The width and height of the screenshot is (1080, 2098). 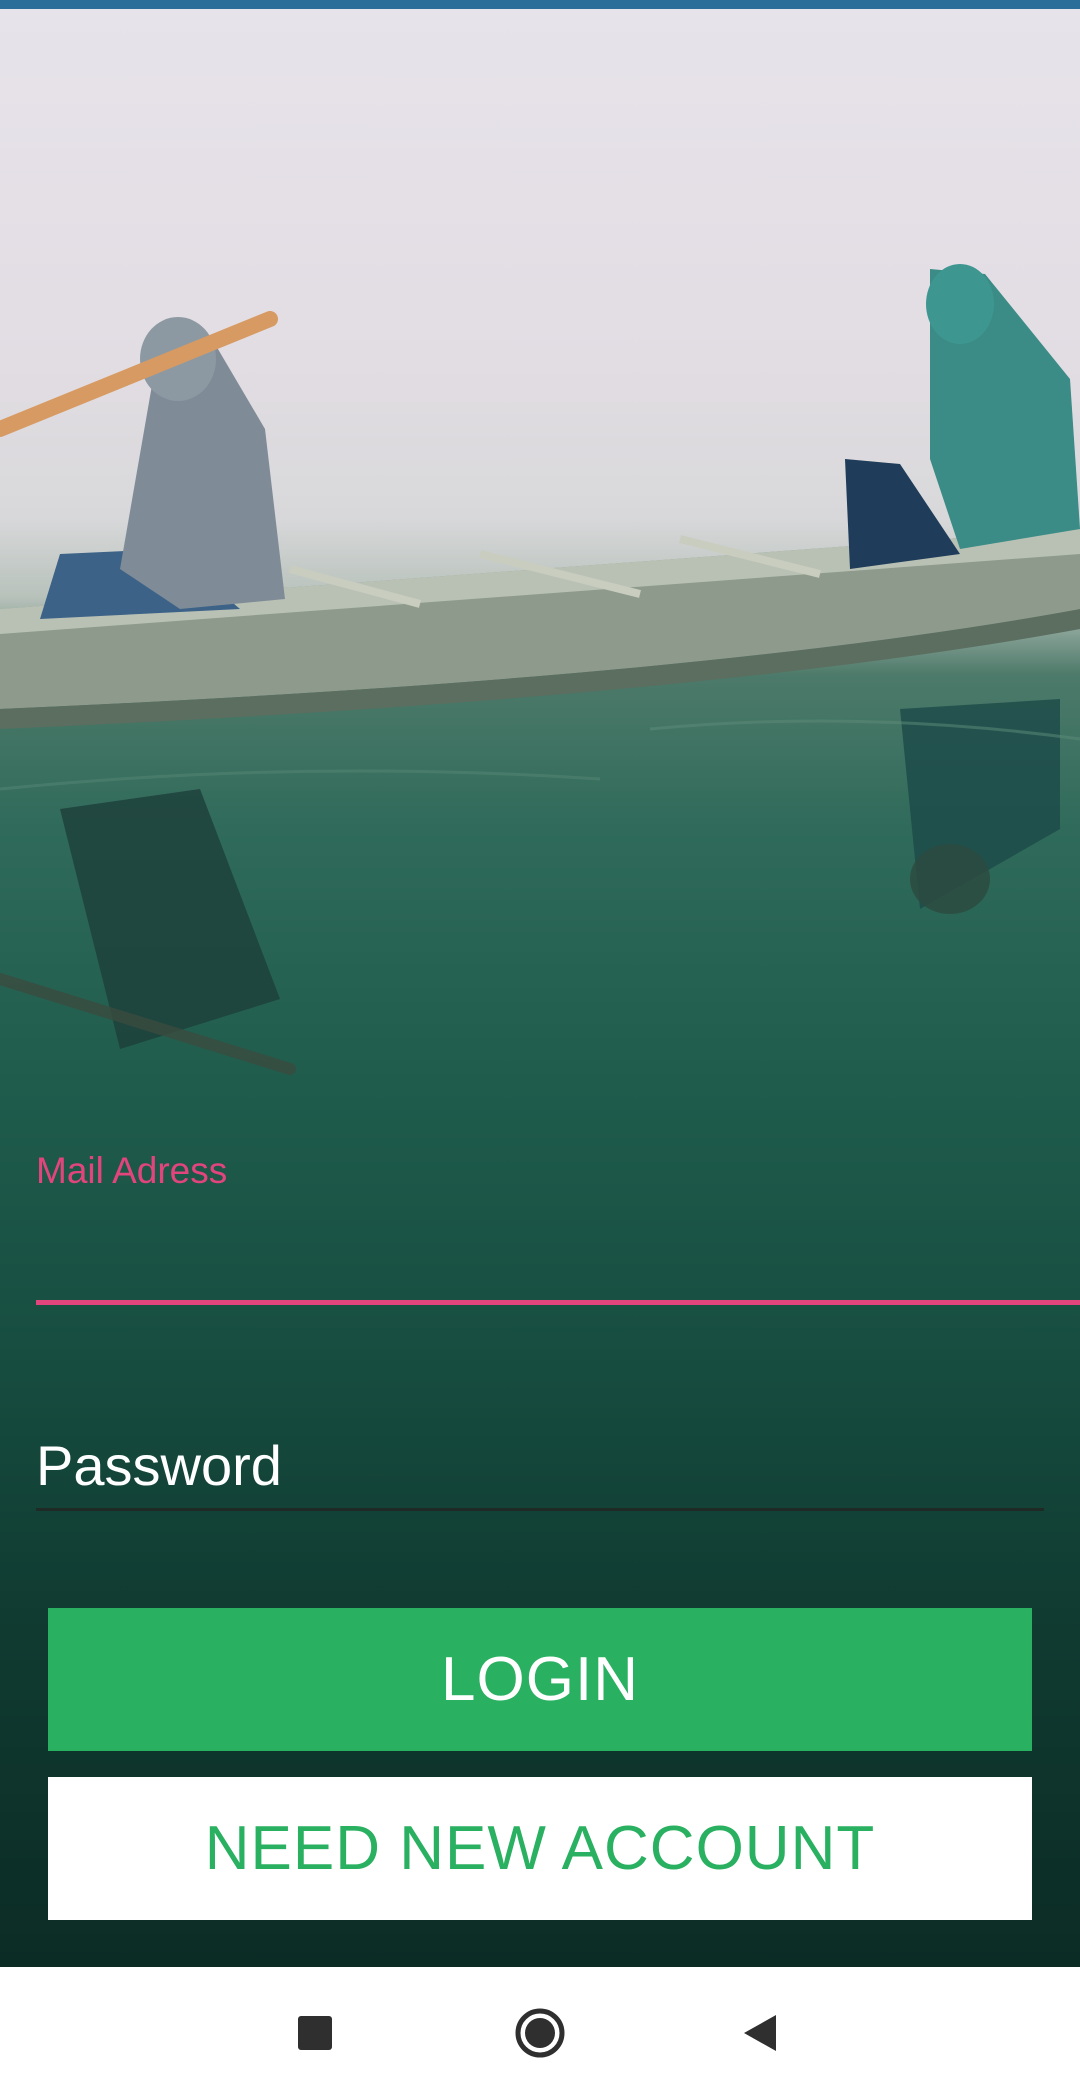 What do you see at coordinates (540, 1848) in the screenshot?
I see `need-new-account-button: NEED NEW ACCOUNT` at bounding box center [540, 1848].